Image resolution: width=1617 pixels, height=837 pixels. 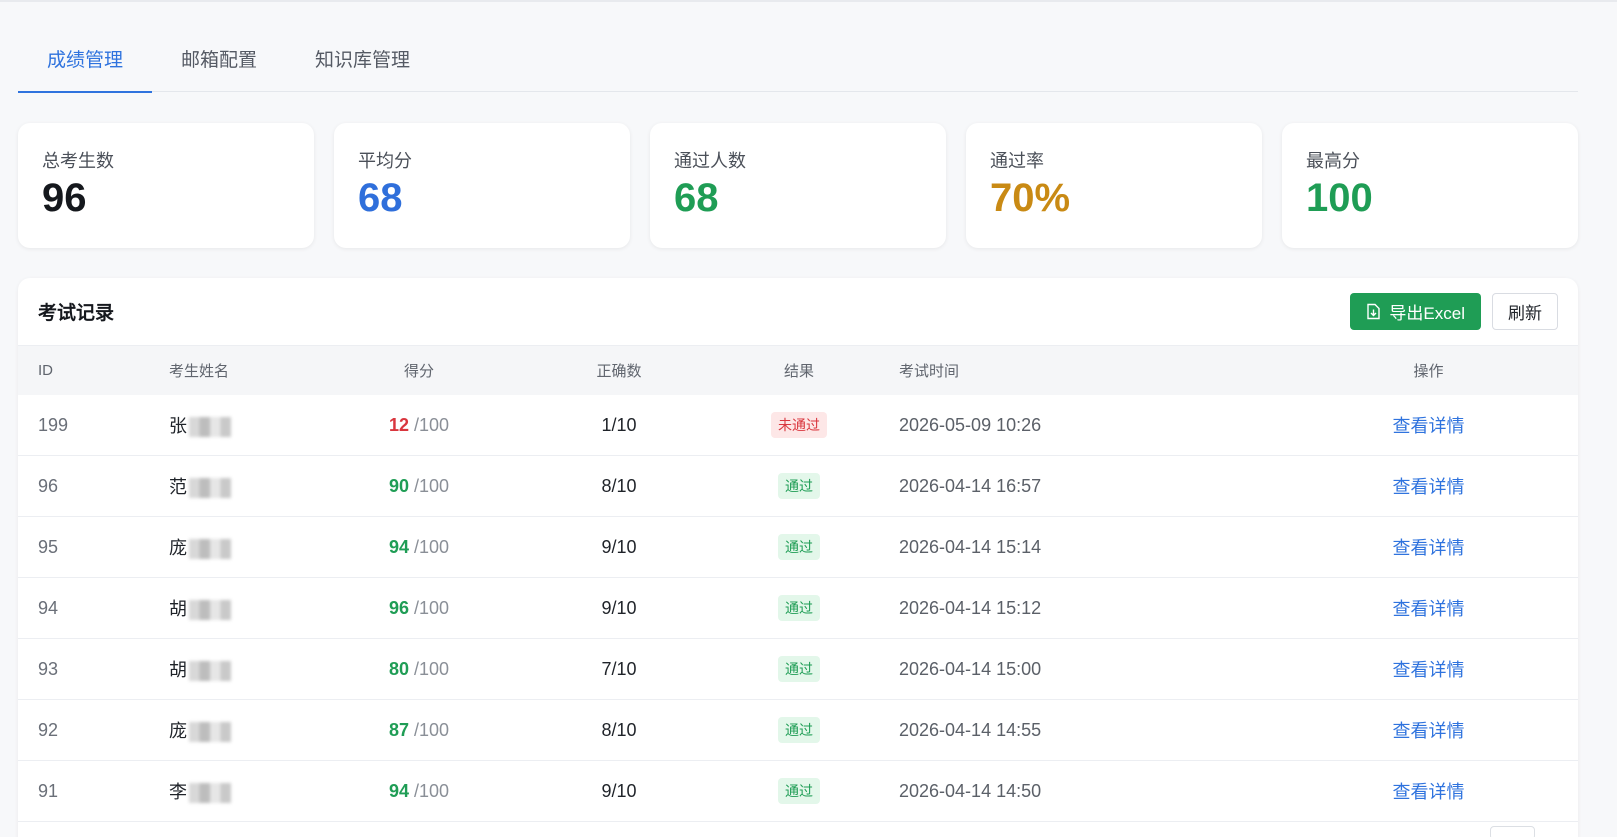 What do you see at coordinates (970, 485) in the screenshot?
I see `cell-time: 2026-04-14 16:57` at bounding box center [970, 485].